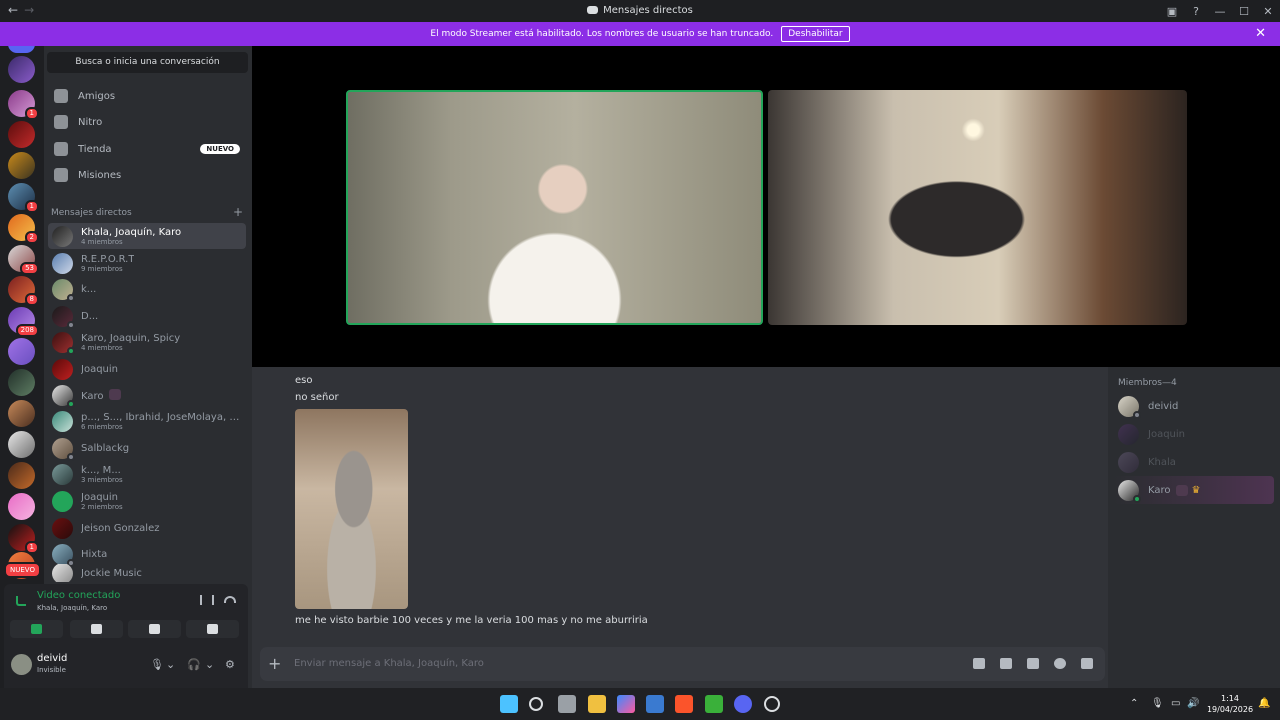  I want to click on dm-item: Joaquin 2 miembros, so click(147, 501).